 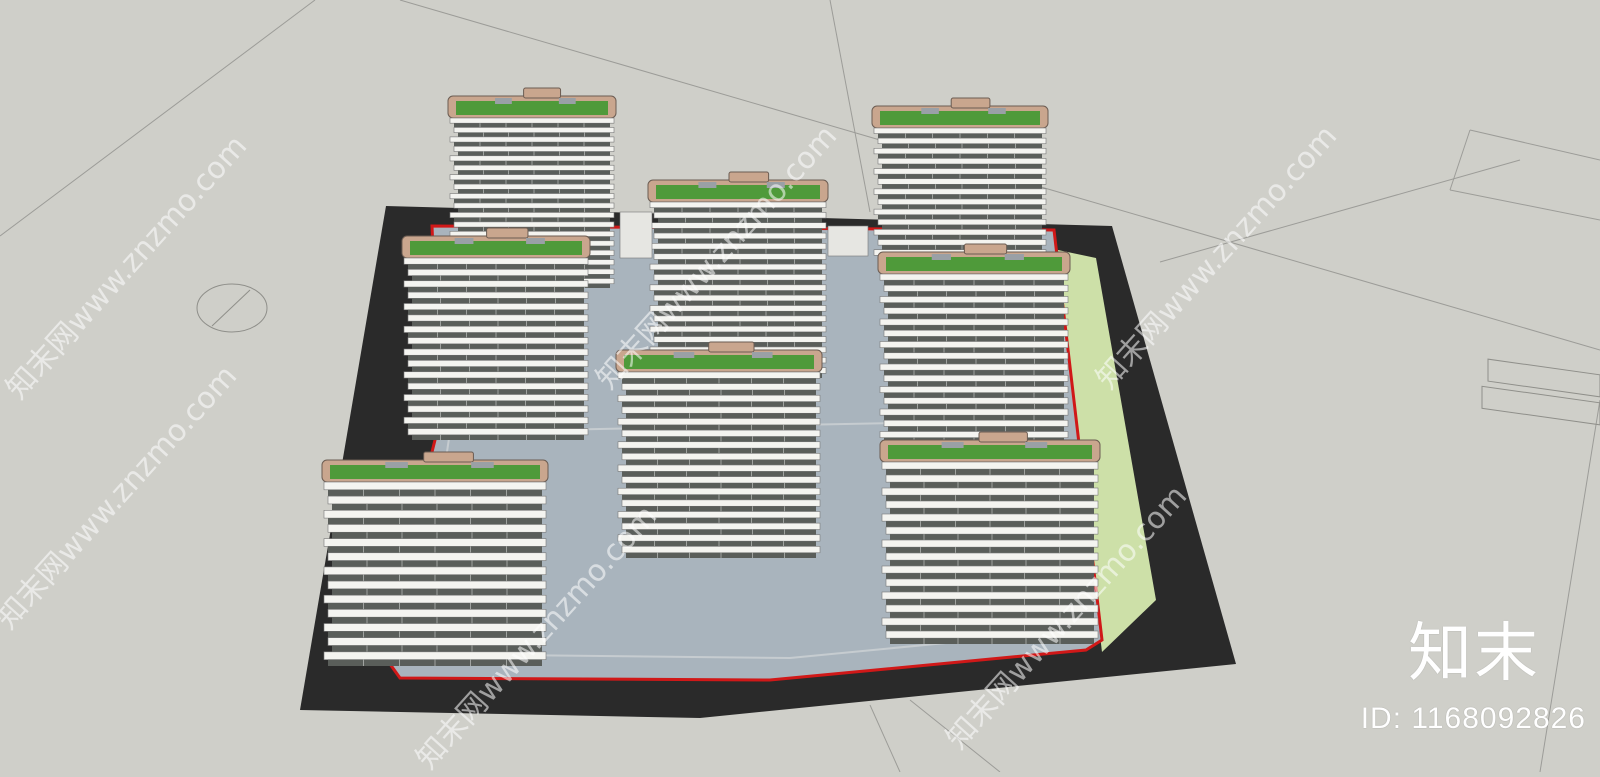 What do you see at coordinates (1473, 718) in the screenshot?
I see `model-id-label: ID: 1168092826` at bounding box center [1473, 718].